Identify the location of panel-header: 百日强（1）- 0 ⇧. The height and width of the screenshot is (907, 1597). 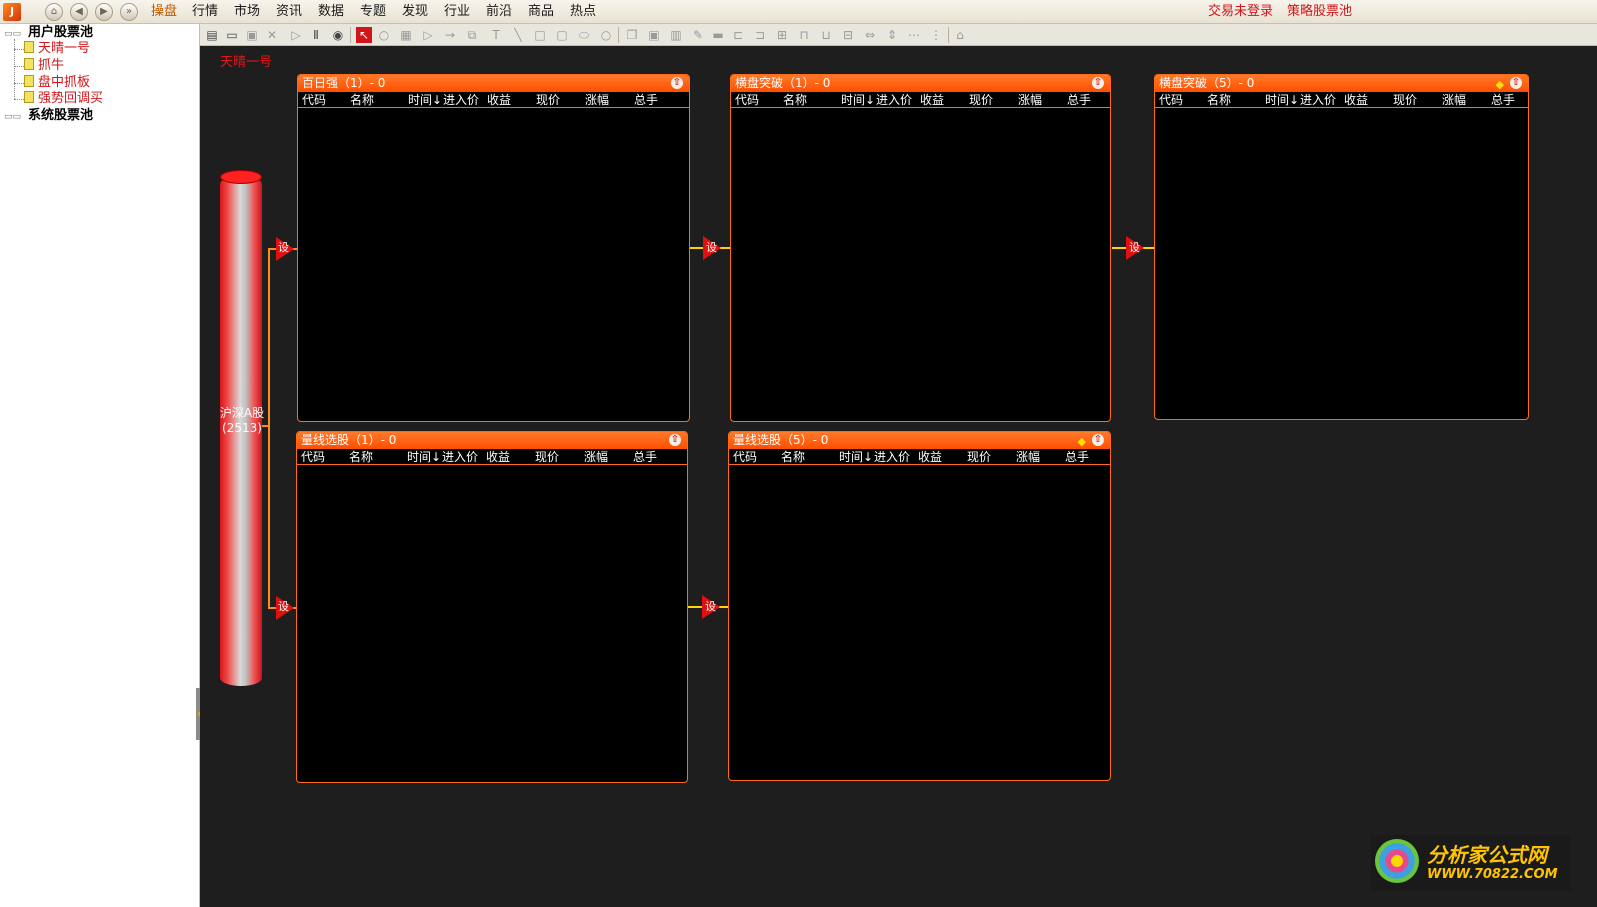
(493, 83).